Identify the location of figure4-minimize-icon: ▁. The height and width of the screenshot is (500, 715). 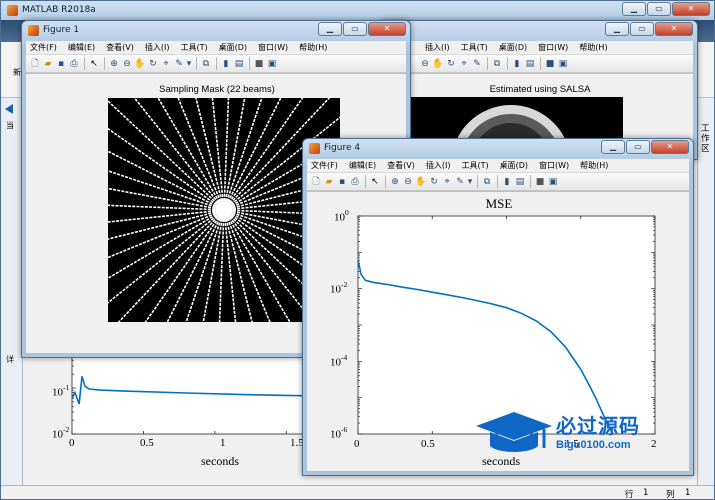
(613, 147).